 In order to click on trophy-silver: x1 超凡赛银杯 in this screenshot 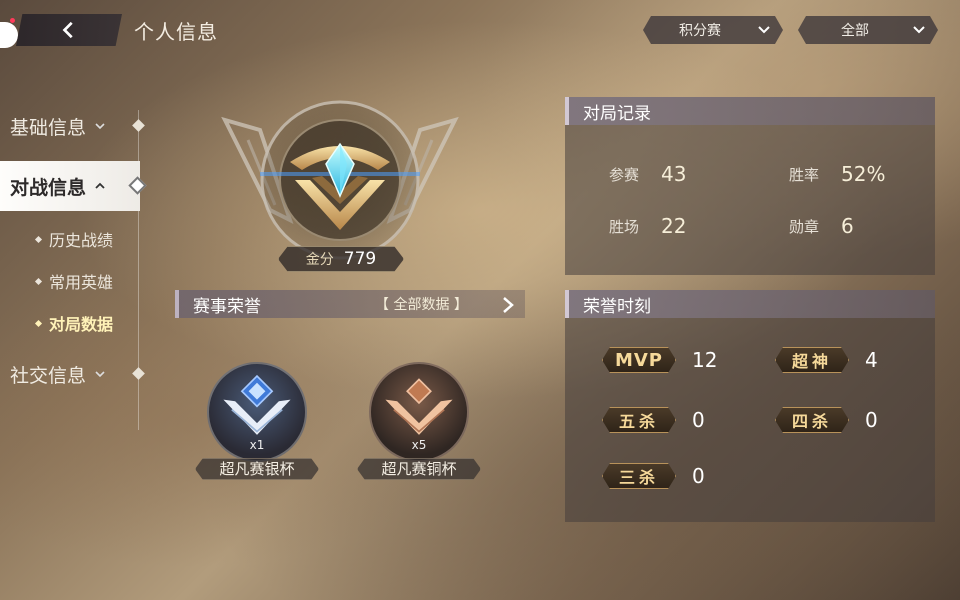, I will do `click(257, 423)`.